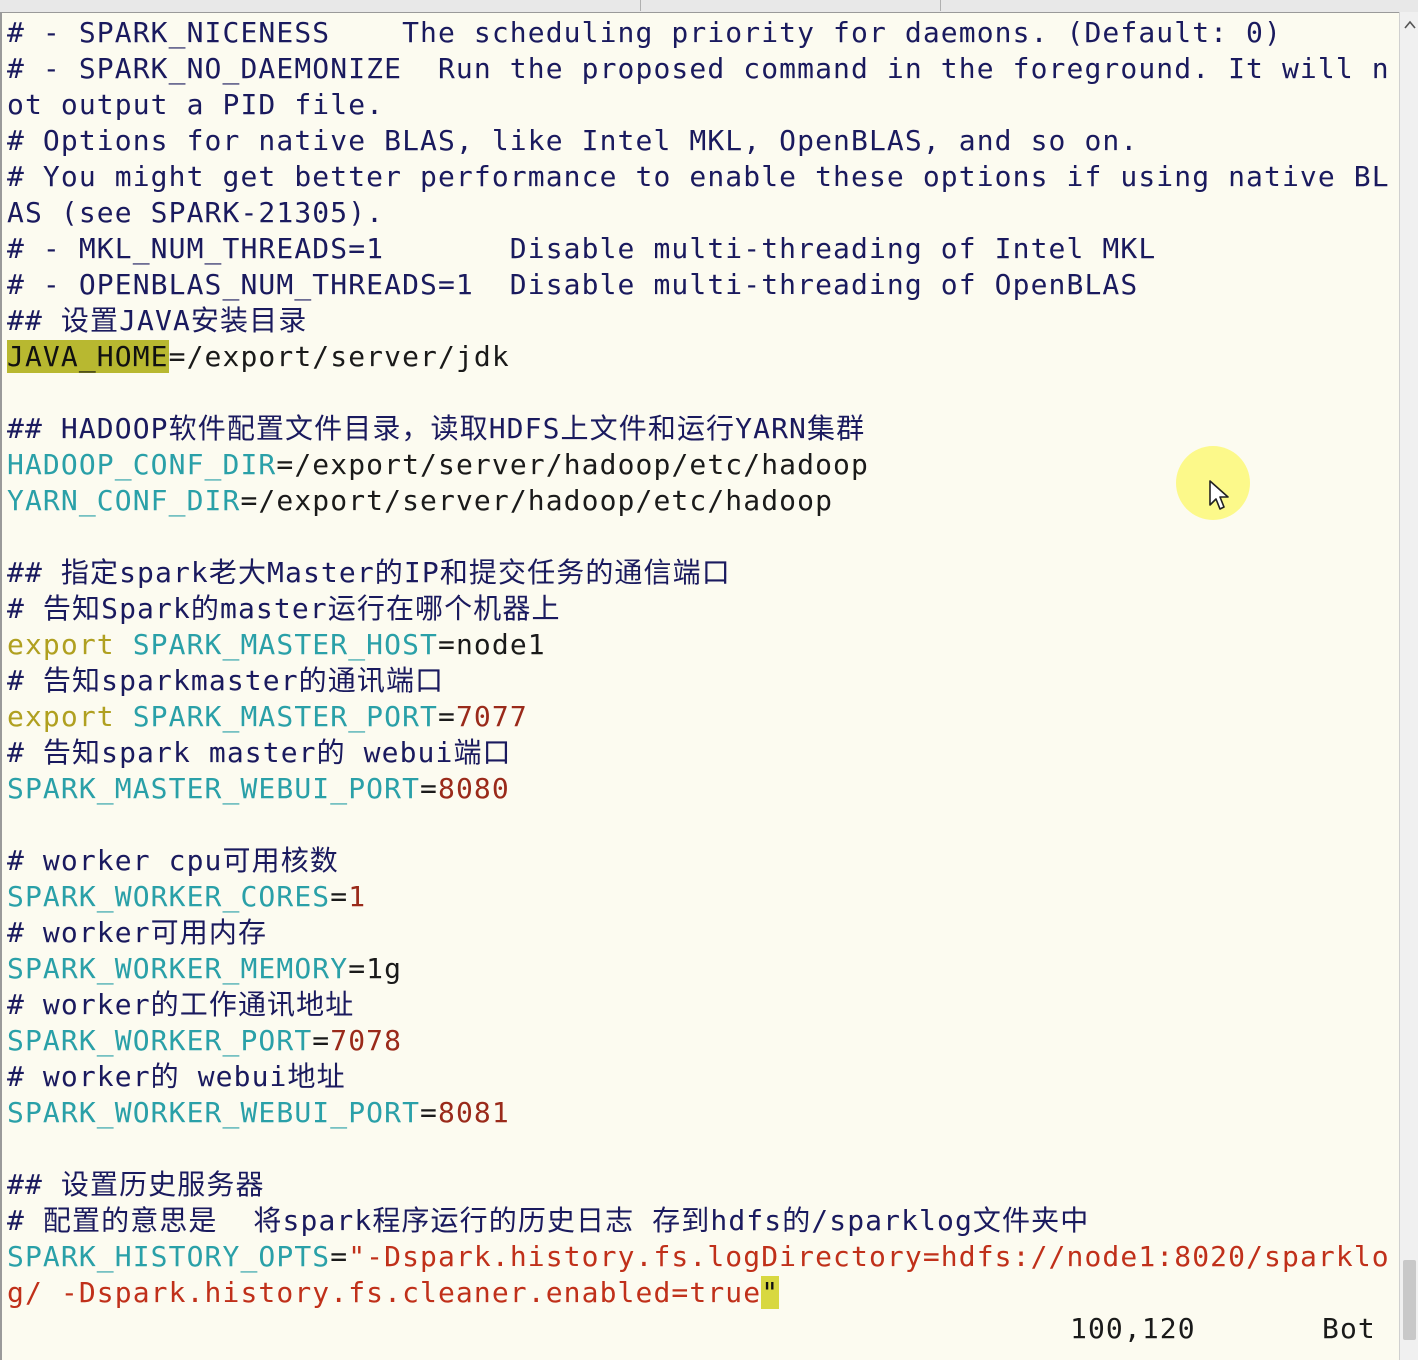  What do you see at coordinates (703, 1005) in the screenshot?
I see `code-line: # worker的工作通讯地址` at bounding box center [703, 1005].